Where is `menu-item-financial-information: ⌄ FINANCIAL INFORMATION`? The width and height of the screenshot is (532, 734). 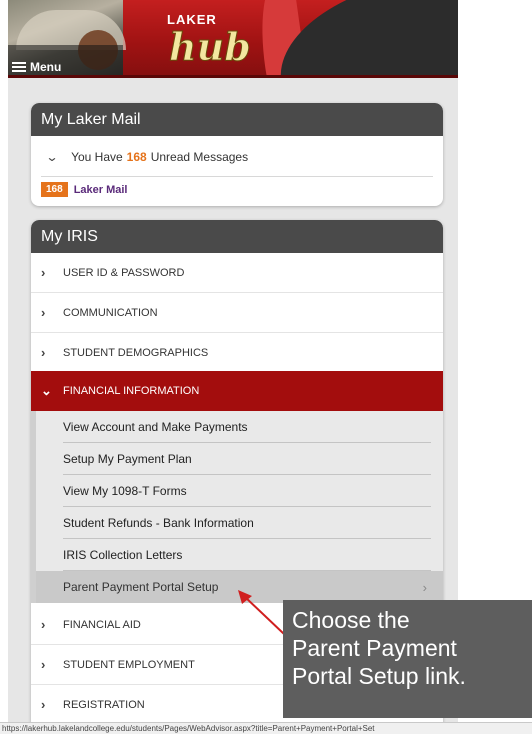
menu-item-financial-information: ⌄ FINANCIAL INFORMATION is located at coordinates (237, 391).